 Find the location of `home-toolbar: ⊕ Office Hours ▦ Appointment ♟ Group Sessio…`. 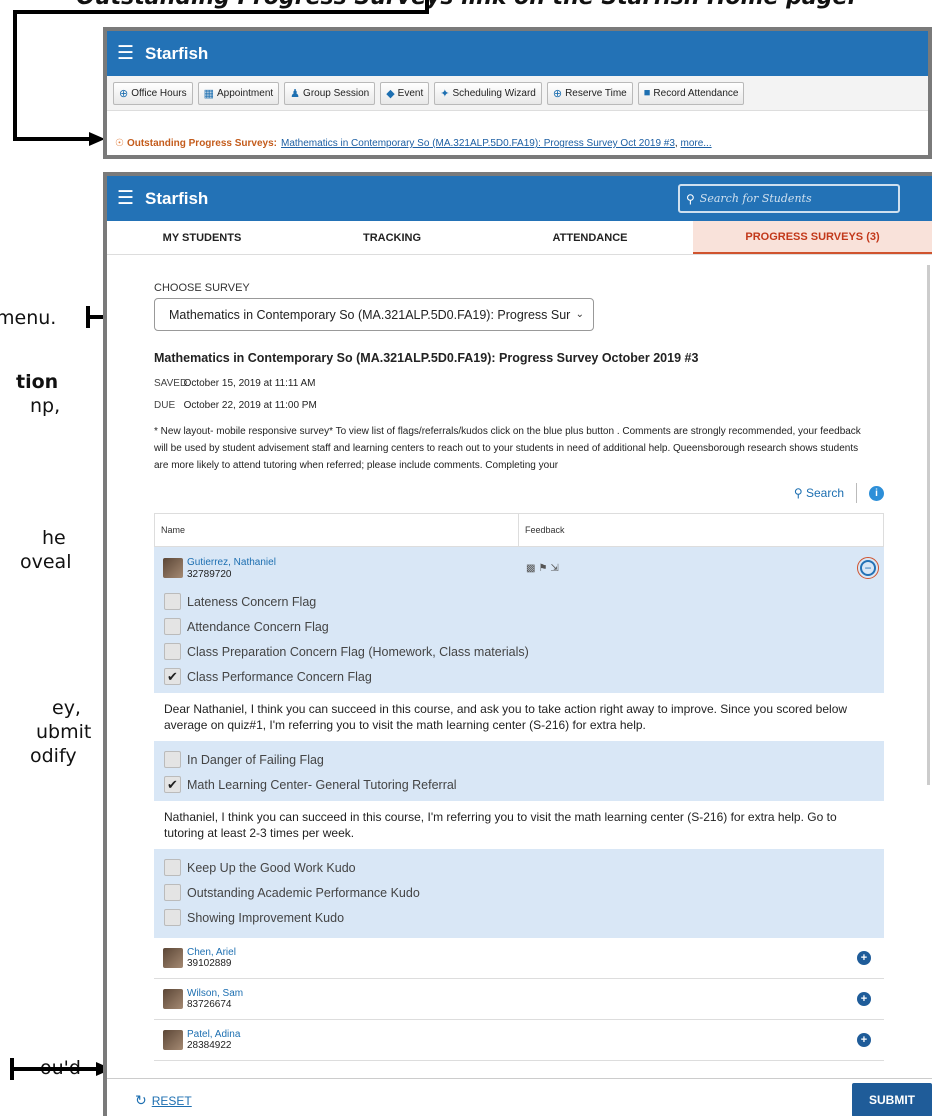

home-toolbar: ⊕ Office Hours ▦ Appointment ♟ Group Sessio… is located at coordinates (517, 93).